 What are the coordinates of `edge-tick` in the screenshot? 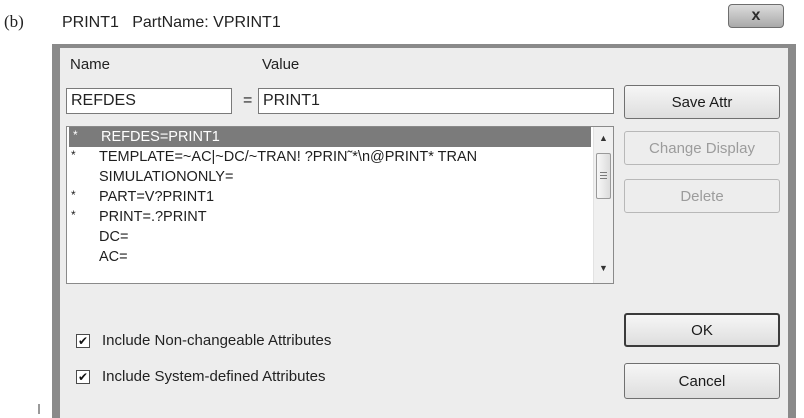 It's located at (39, 409).